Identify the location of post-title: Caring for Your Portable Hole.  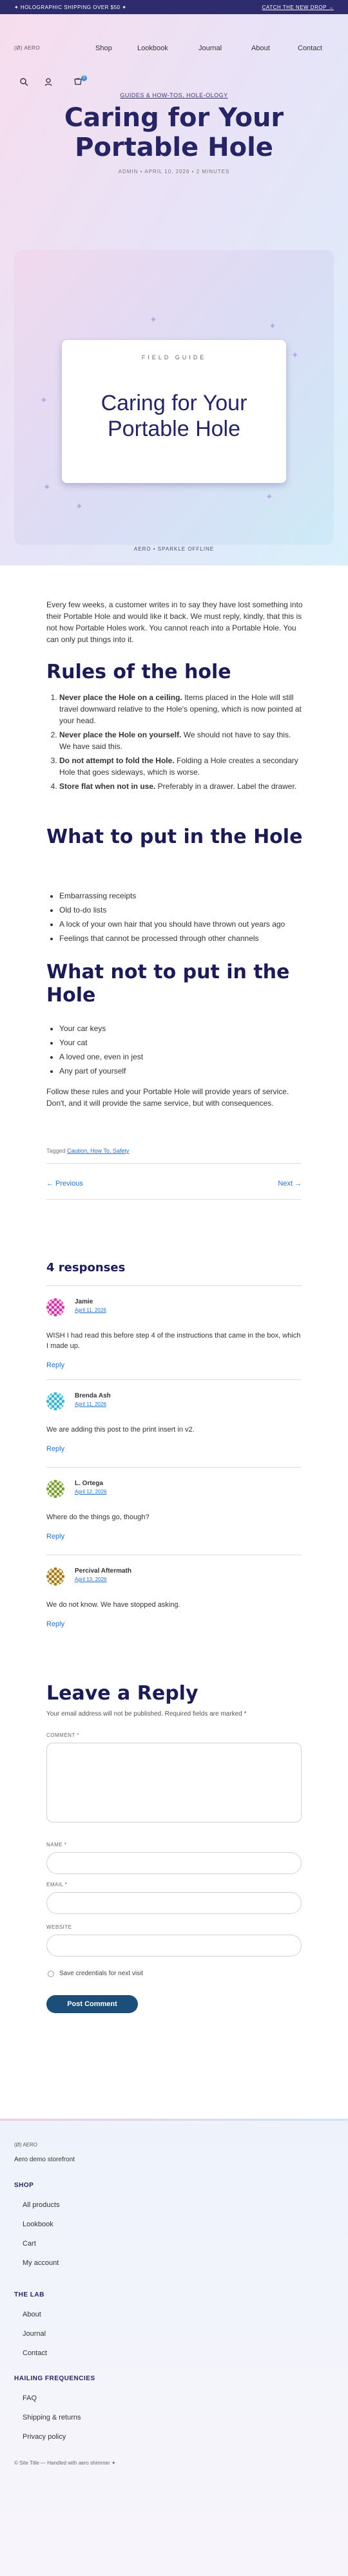
(174, 132).